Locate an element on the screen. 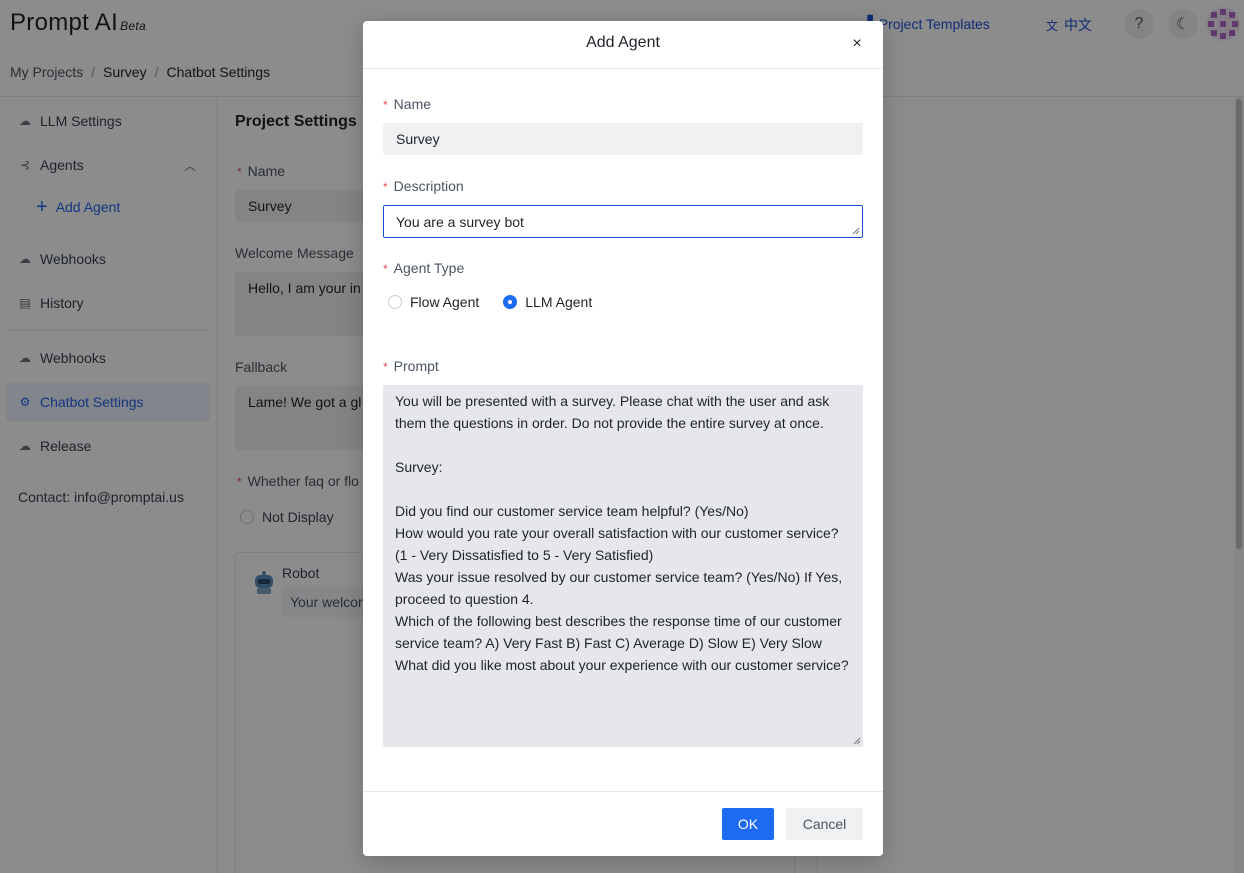 The image size is (1244, 873). radio-label: Flow Agent is located at coordinates (445, 302).